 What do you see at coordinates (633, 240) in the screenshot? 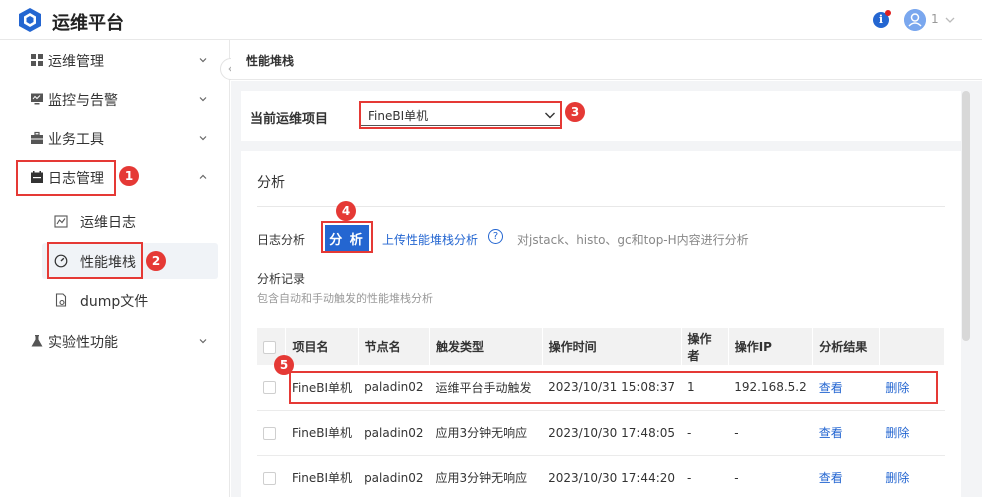
I see `help-text: 对jstack、histo、gc和top-H内容进行分析` at bounding box center [633, 240].